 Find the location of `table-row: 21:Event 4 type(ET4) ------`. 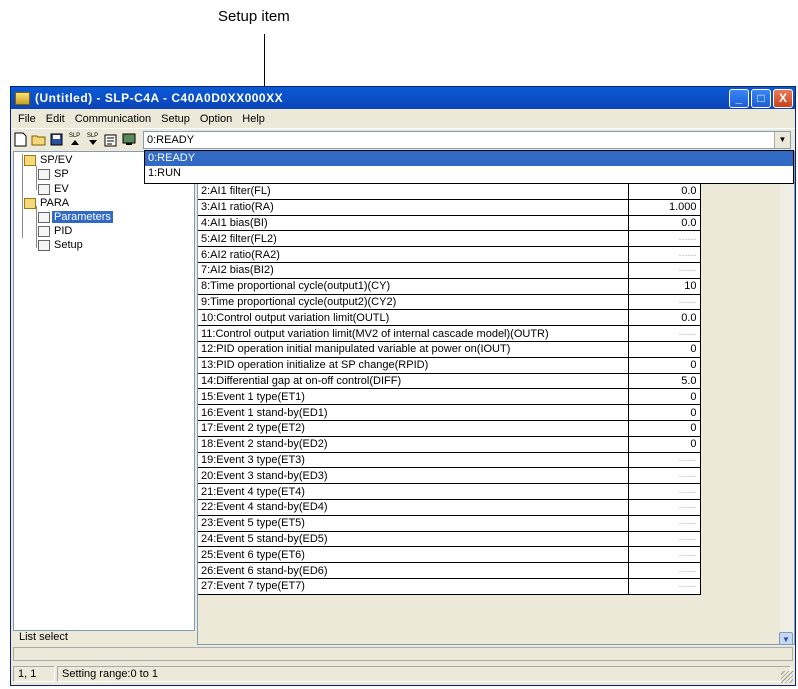

table-row: 21:Event 4 type(ET4) ------ is located at coordinates (496, 492).